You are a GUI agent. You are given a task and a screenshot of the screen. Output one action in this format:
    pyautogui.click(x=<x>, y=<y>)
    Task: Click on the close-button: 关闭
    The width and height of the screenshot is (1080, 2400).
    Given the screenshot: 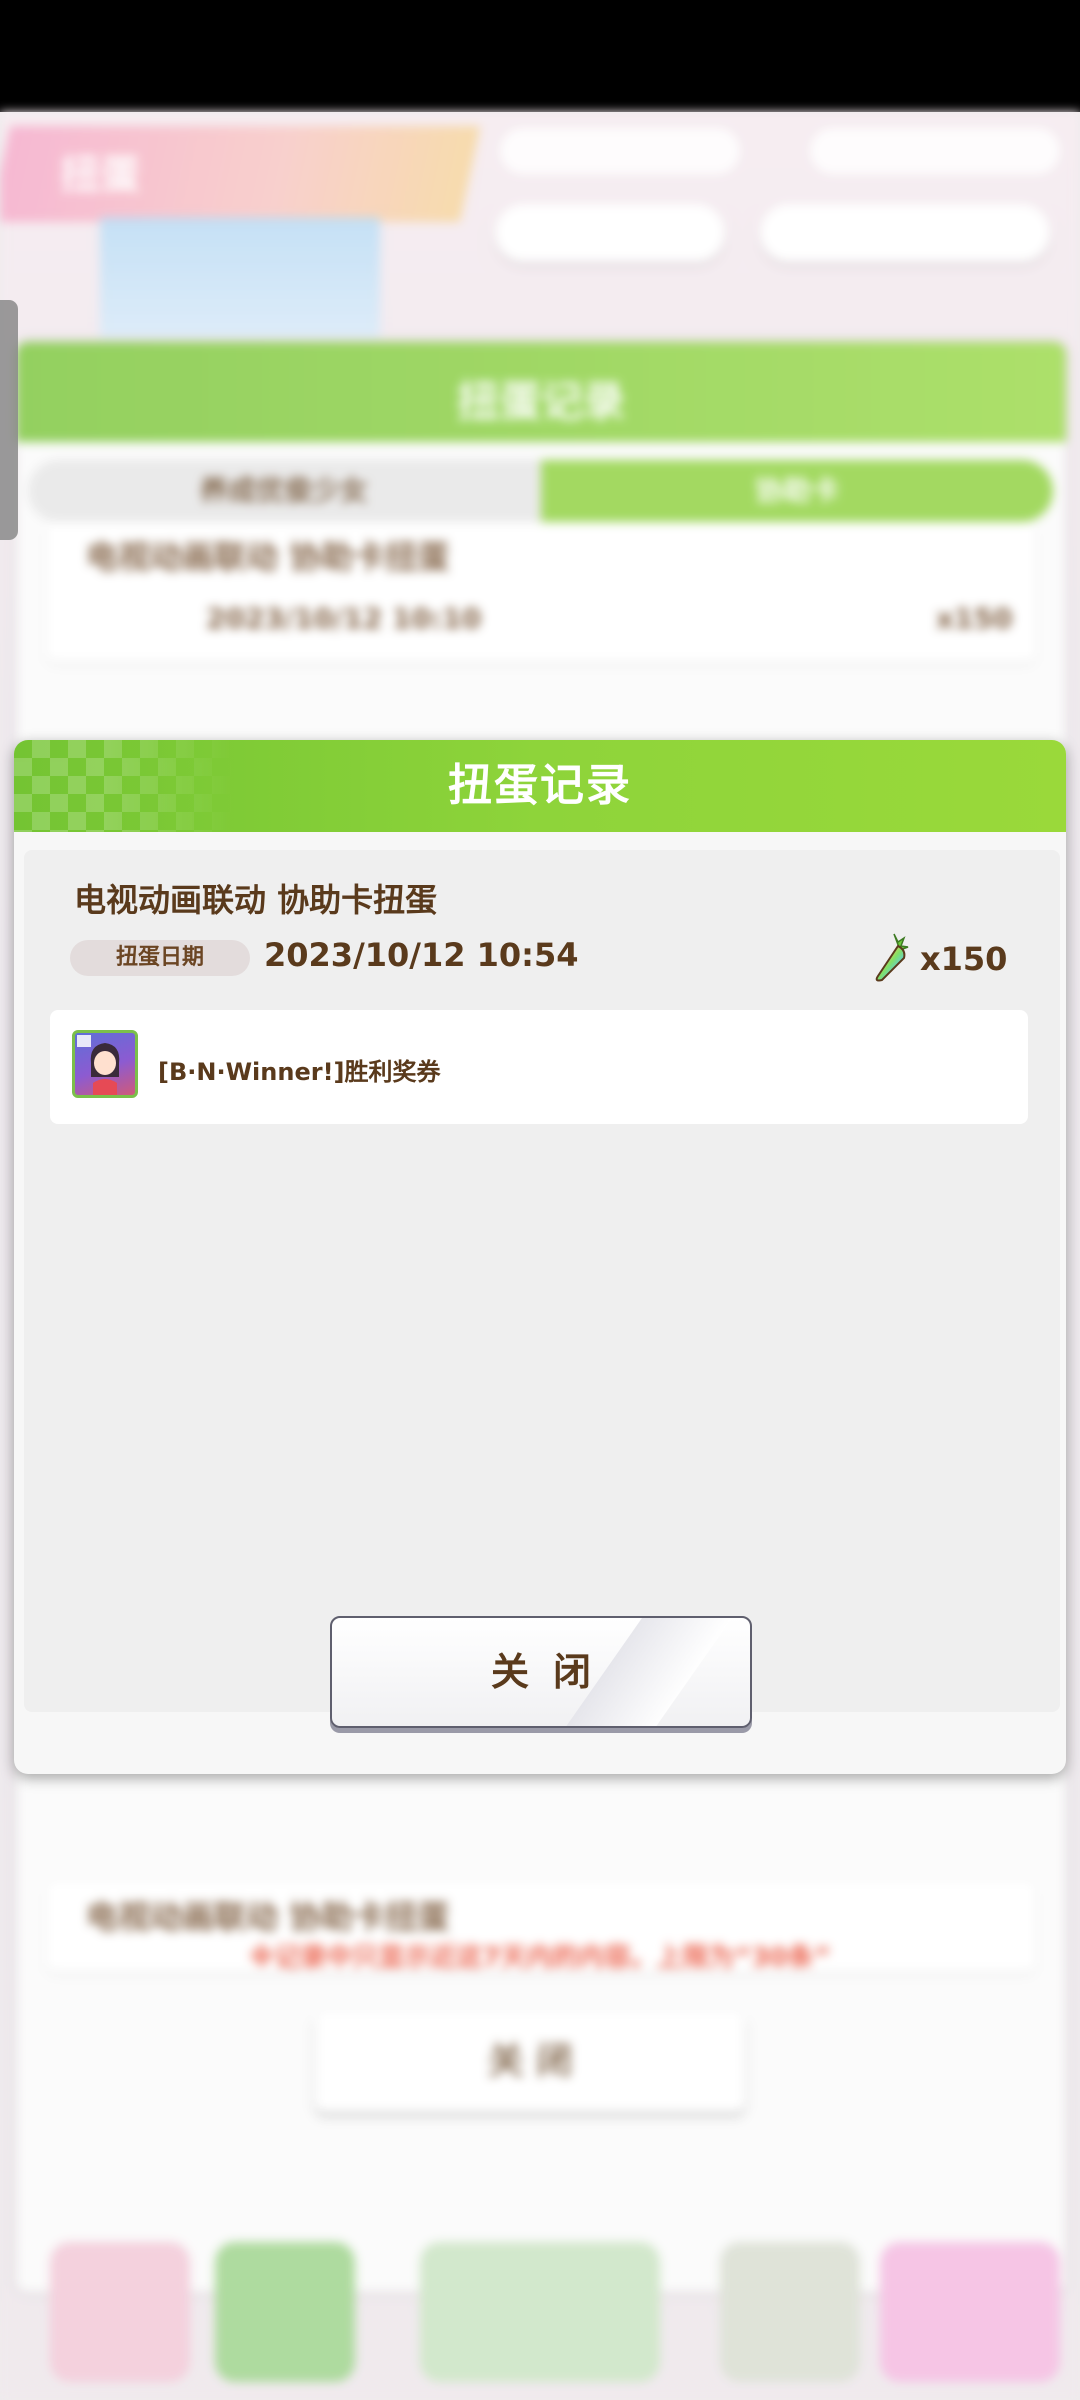 What is the action you would take?
    pyautogui.click(x=541, y=1672)
    